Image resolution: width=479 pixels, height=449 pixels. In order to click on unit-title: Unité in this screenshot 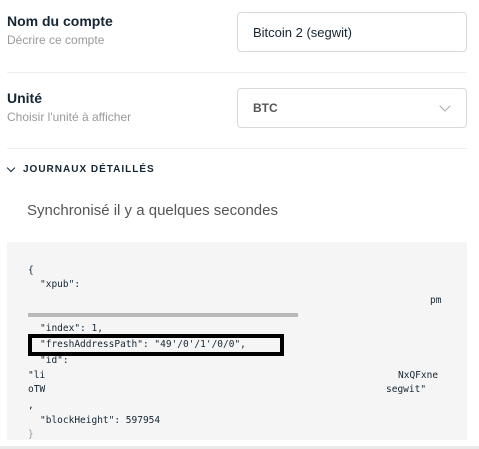, I will do `click(24, 98)`.